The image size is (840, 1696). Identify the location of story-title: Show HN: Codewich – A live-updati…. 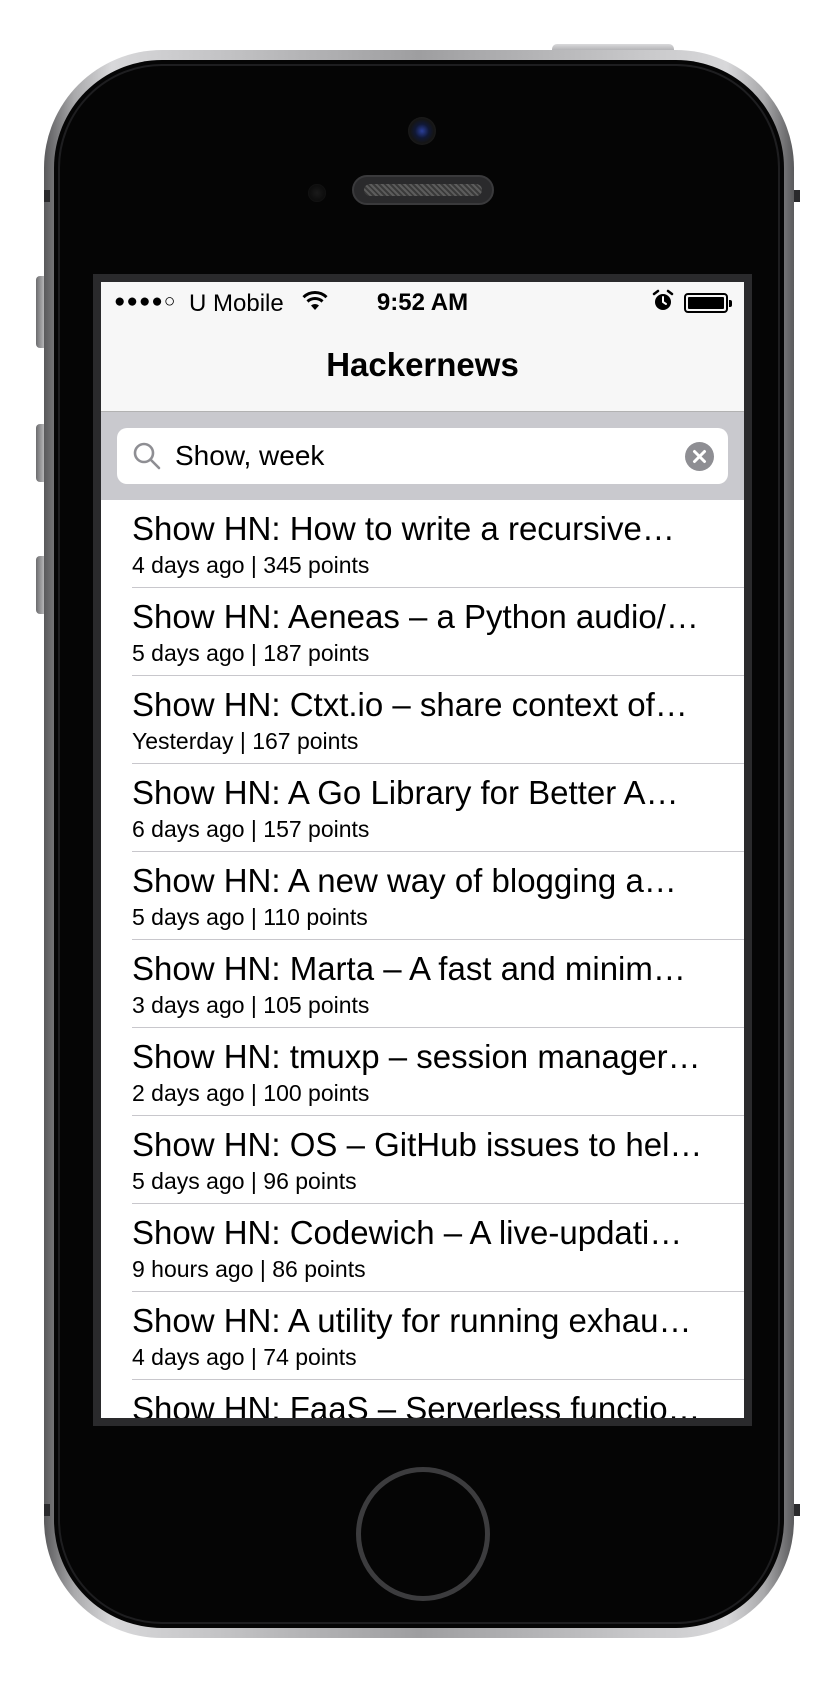
(407, 1232).